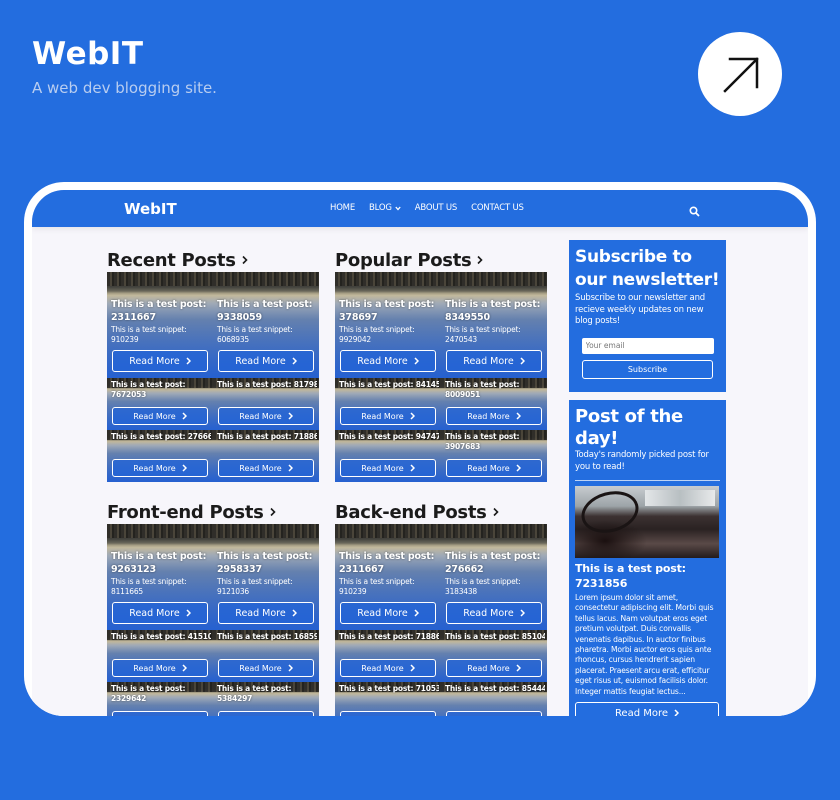 The width and height of the screenshot is (840, 800). What do you see at coordinates (389, 437) in the screenshot?
I see `post-title: This is a test post: 947472` at bounding box center [389, 437].